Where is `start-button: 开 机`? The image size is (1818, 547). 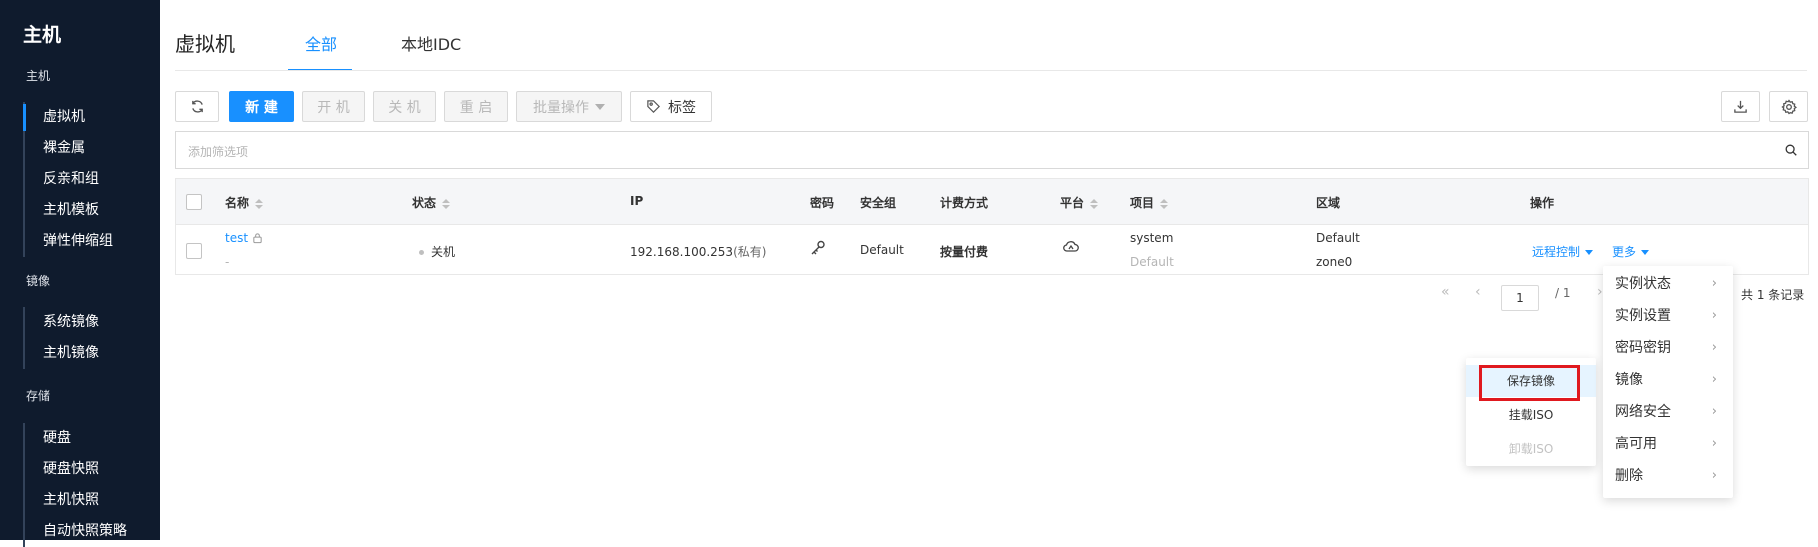
start-button: 开 机 is located at coordinates (333, 106).